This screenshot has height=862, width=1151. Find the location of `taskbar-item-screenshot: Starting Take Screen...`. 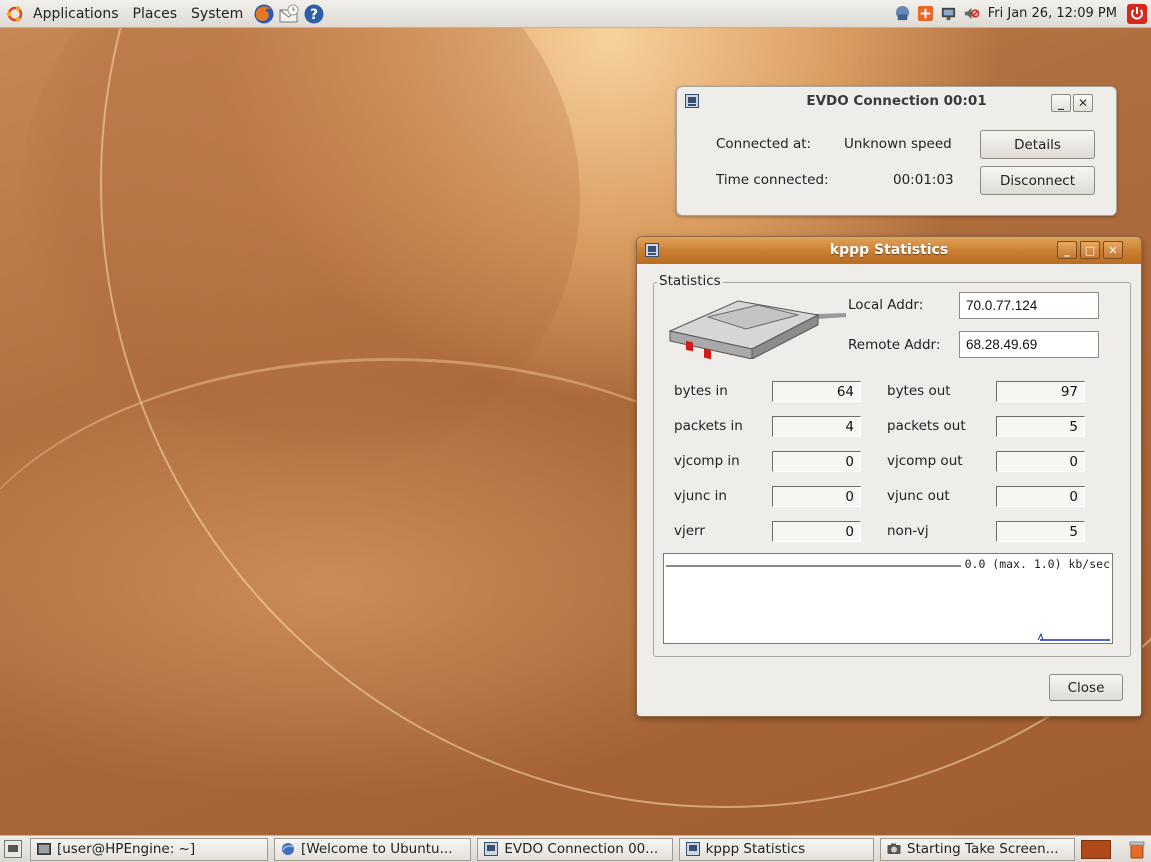

taskbar-item-screenshot: Starting Take Screen... is located at coordinates (977, 849).